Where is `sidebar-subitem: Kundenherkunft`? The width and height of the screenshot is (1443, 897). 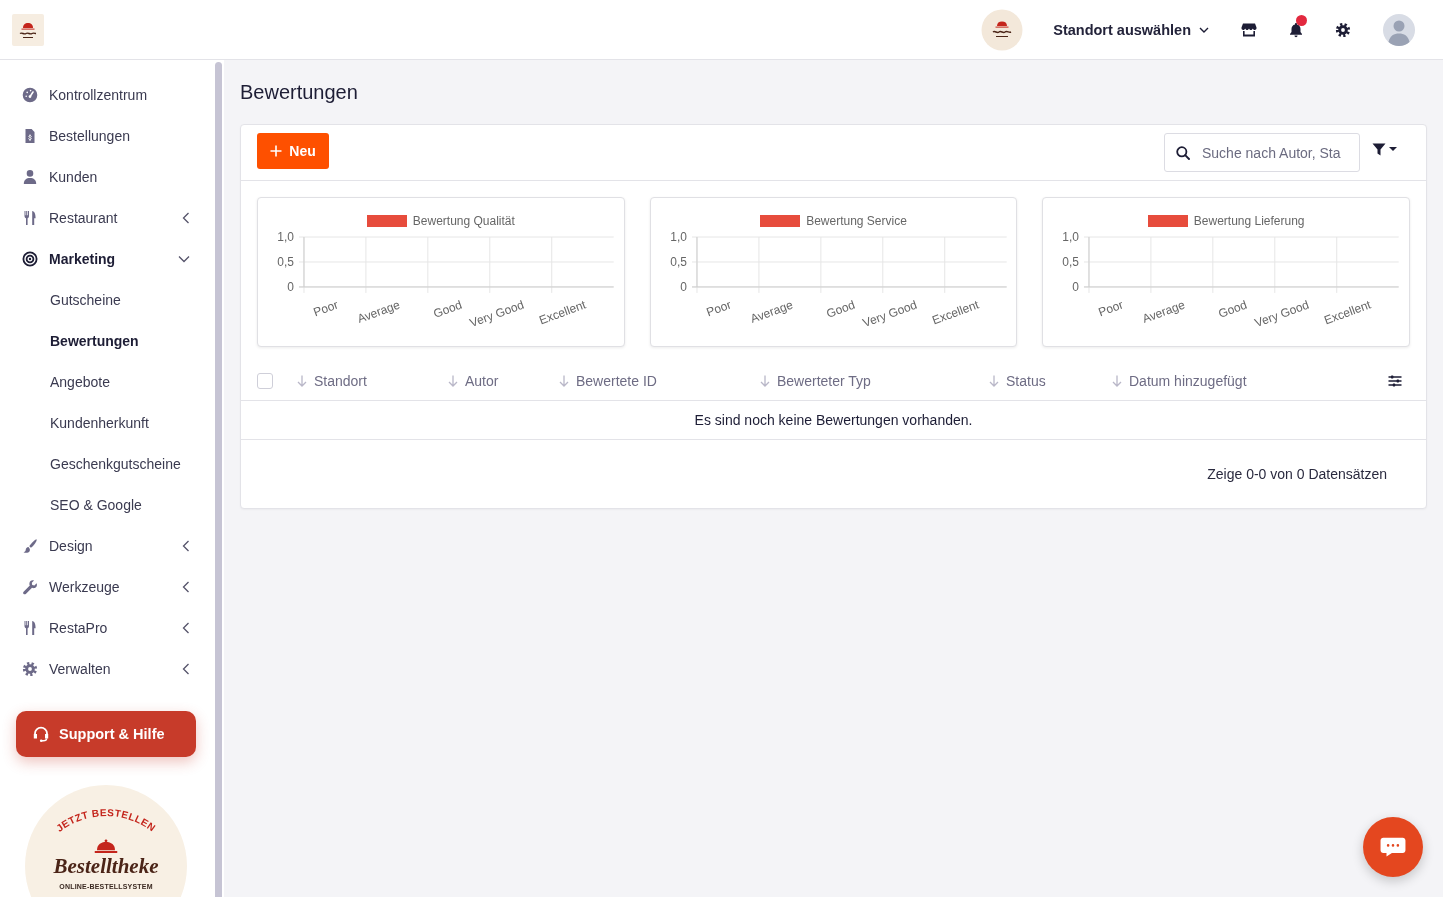
sidebar-subitem: Kundenherkunft is located at coordinates (106, 422).